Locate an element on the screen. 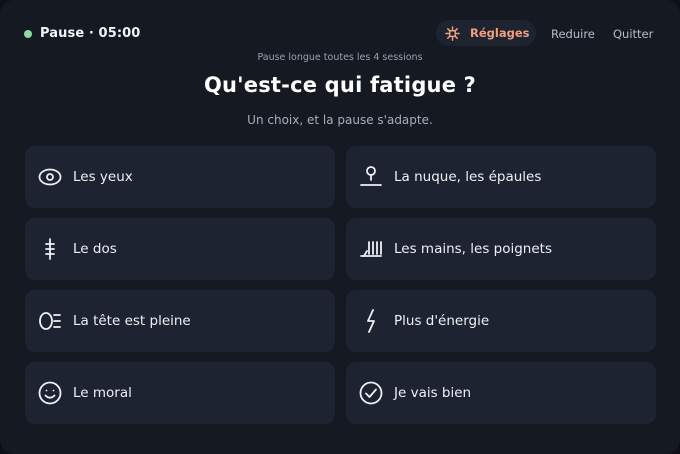 The width and height of the screenshot is (680, 454). session-hint: Pause longue toutes les 4 sessions is located at coordinates (340, 57).